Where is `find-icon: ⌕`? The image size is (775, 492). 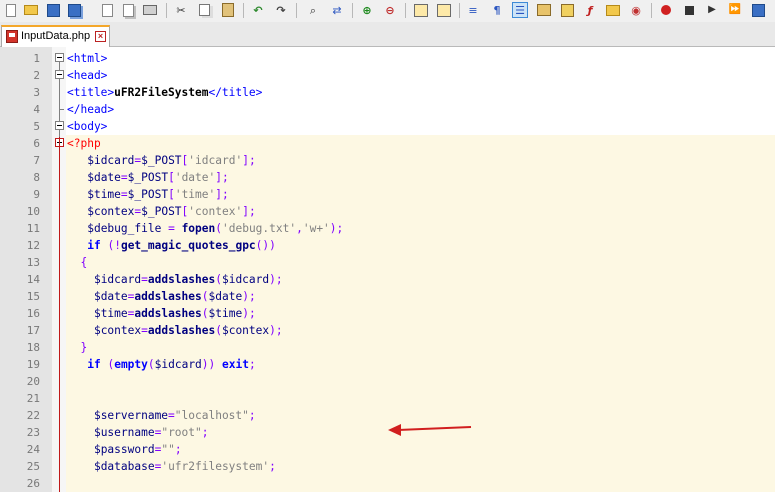 find-icon: ⌕ is located at coordinates (313, 10).